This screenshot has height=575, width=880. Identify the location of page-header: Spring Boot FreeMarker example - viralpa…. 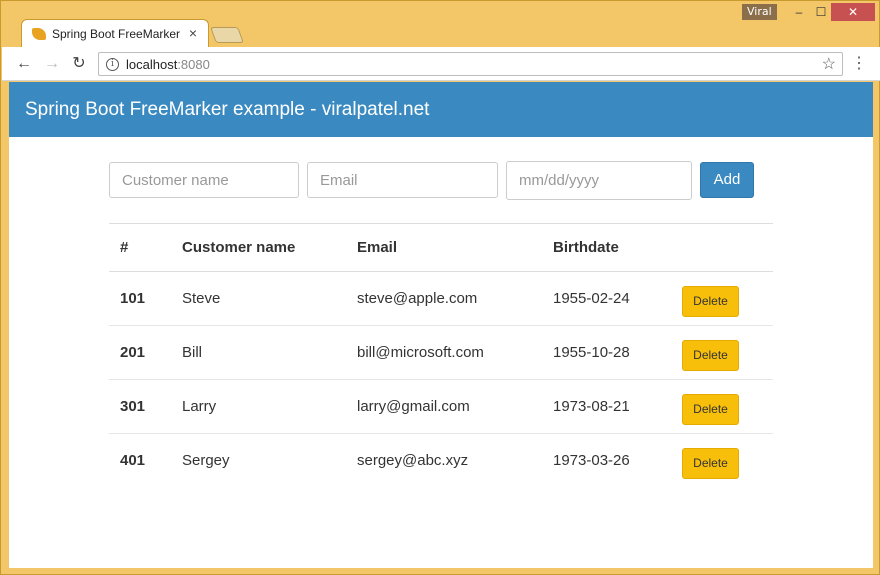
(441, 109).